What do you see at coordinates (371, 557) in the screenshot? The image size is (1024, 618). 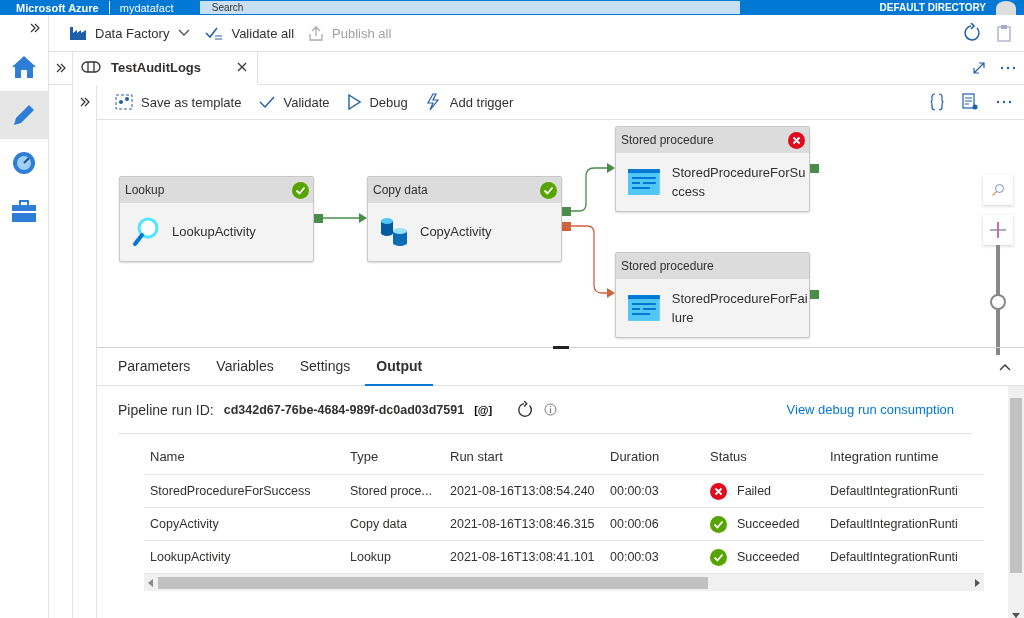 I see `table-cell-text: Lookup` at bounding box center [371, 557].